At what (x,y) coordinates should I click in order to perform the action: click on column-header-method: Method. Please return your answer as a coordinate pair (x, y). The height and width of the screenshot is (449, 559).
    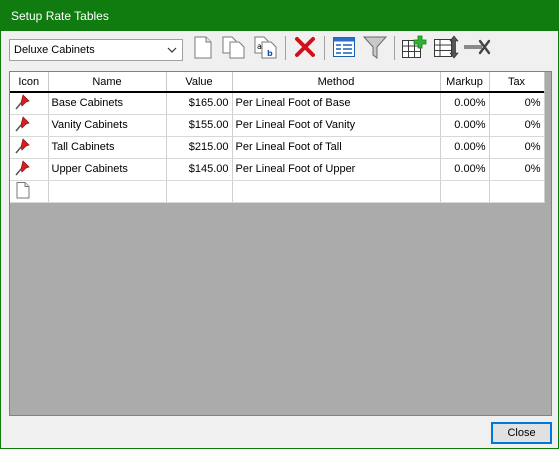
    Looking at the image, I should click on (336, 82).